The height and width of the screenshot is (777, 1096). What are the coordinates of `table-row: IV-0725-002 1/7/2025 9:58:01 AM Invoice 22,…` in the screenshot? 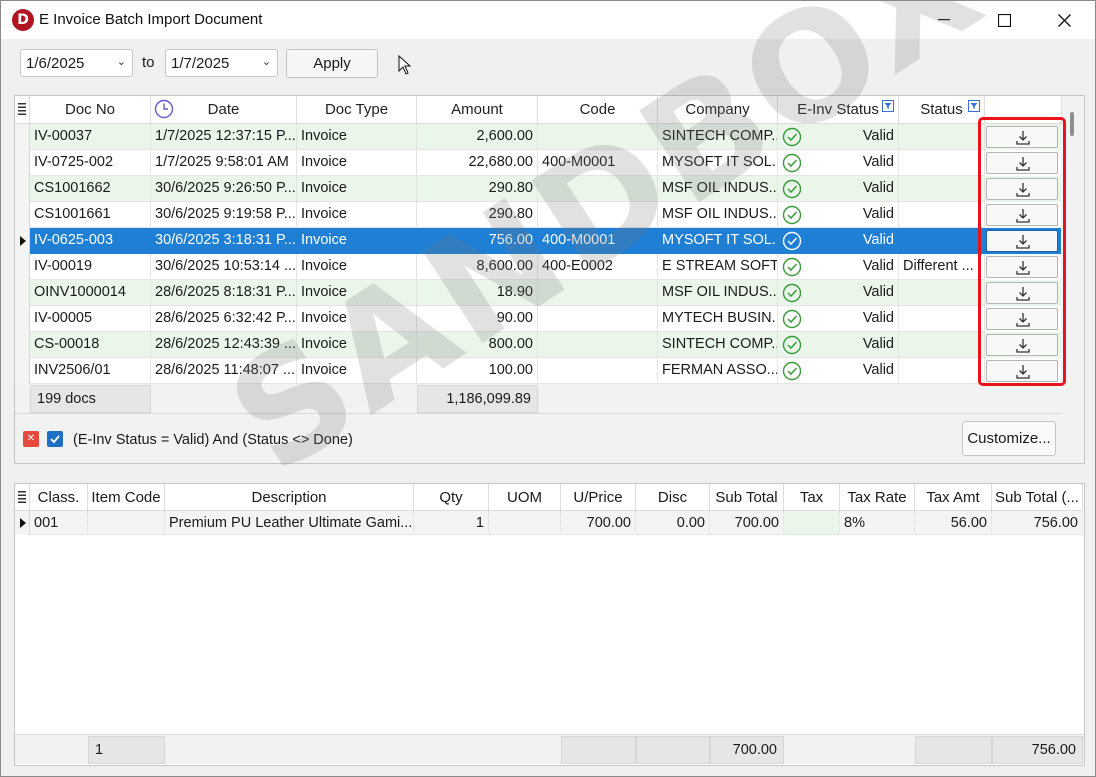 It's located at (538, 163).